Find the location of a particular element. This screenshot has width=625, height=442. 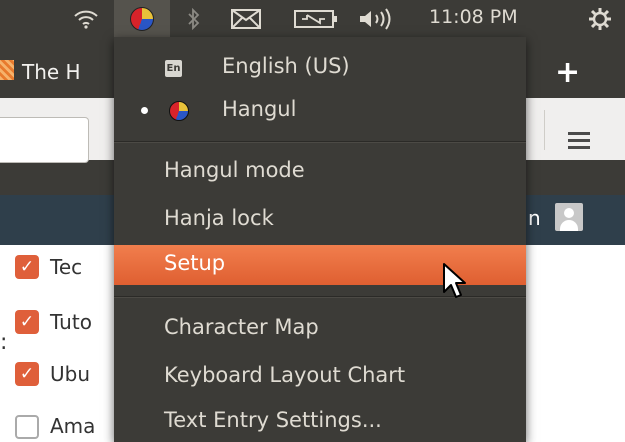

menu-item-hangul-mode: Hangul mode is located at coordinates (320, 172).